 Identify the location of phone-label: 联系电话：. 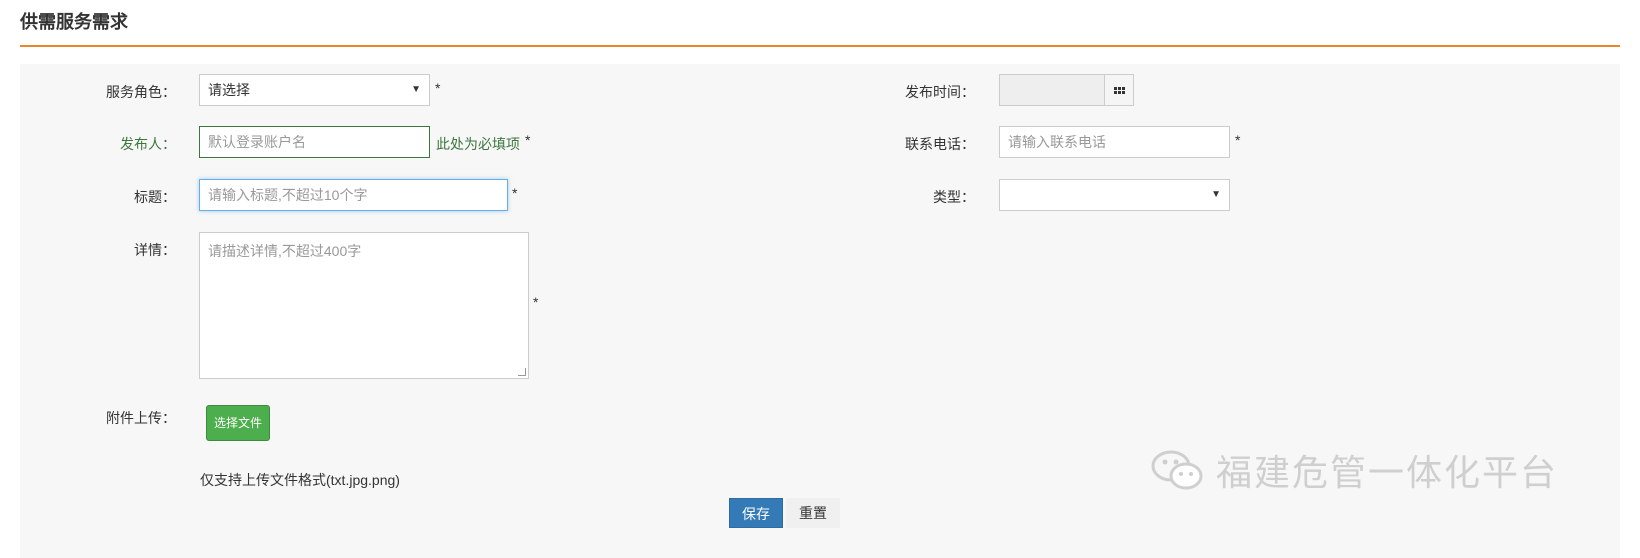
(940, 144).